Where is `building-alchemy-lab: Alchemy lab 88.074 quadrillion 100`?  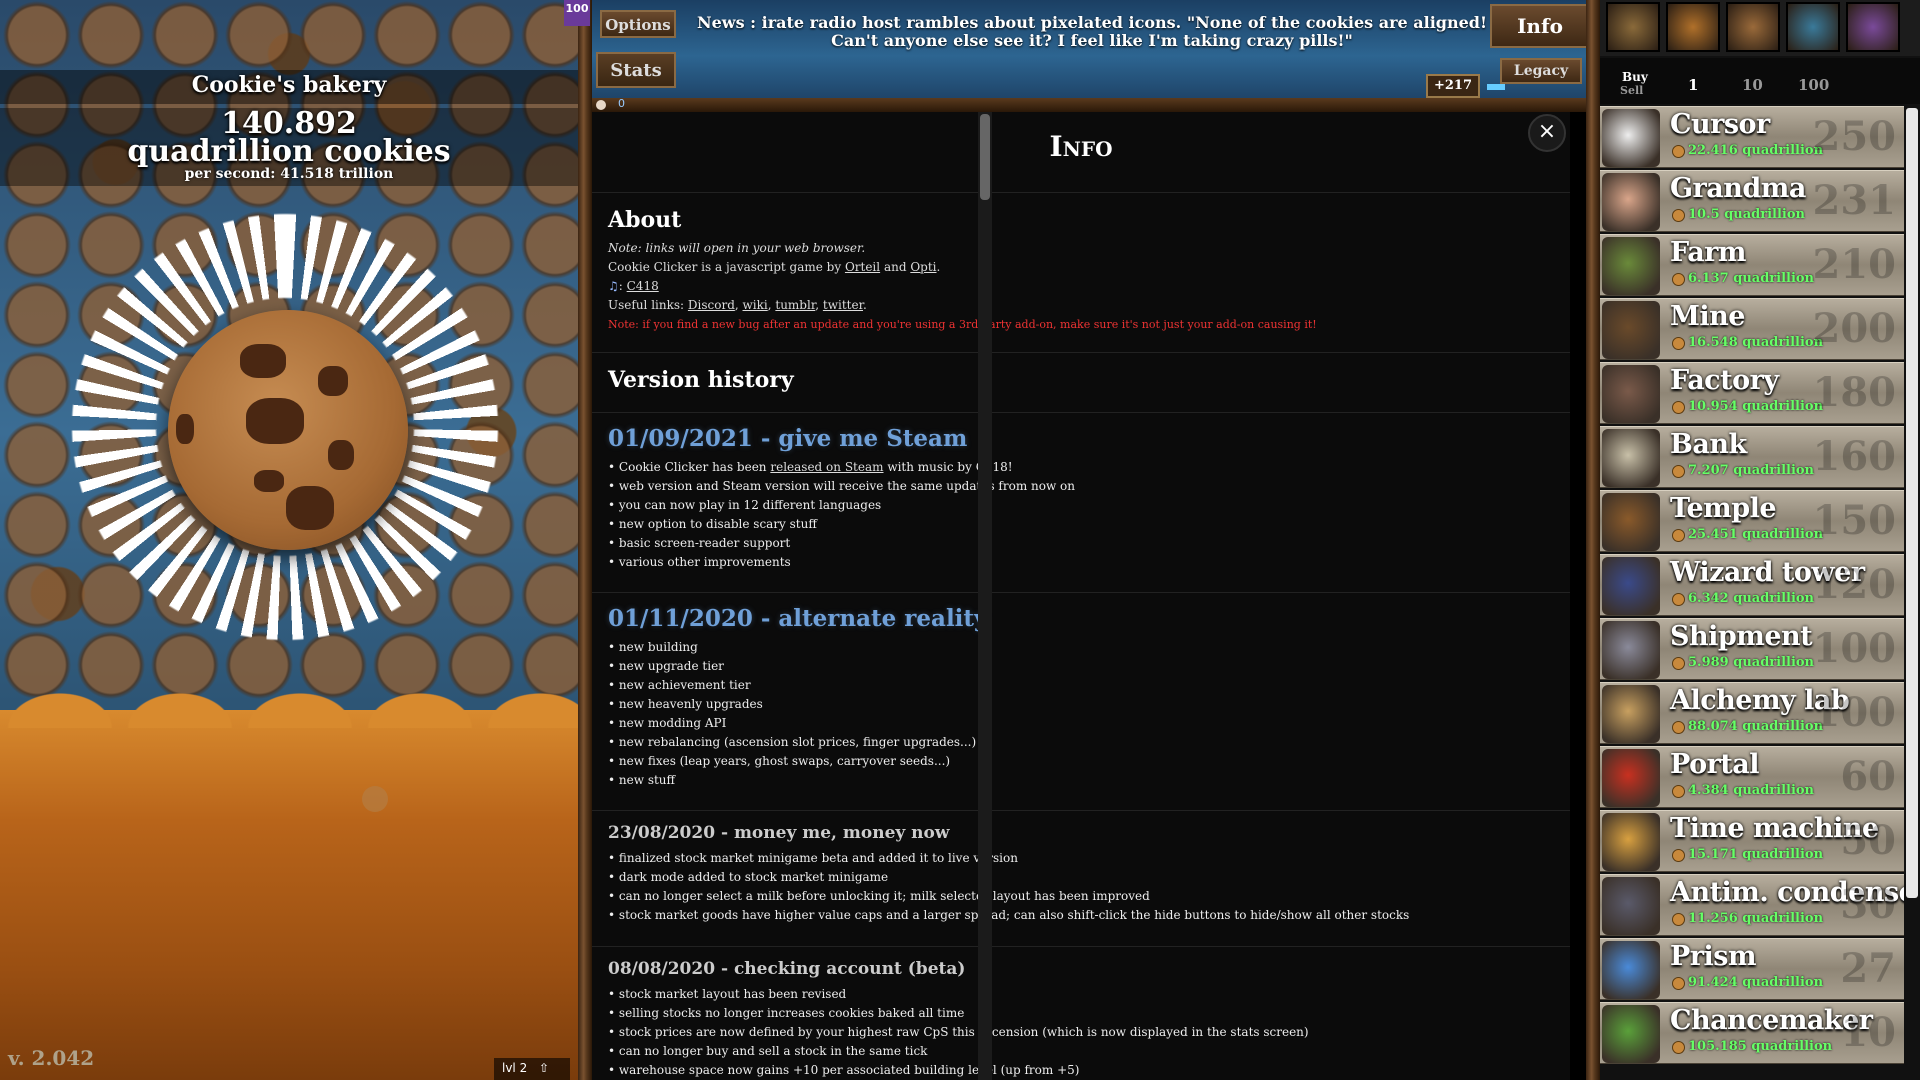
building-alchemy-lab: Alchemy lab 88.074 quadrillion 100 is located at coordinates (1752, 713).